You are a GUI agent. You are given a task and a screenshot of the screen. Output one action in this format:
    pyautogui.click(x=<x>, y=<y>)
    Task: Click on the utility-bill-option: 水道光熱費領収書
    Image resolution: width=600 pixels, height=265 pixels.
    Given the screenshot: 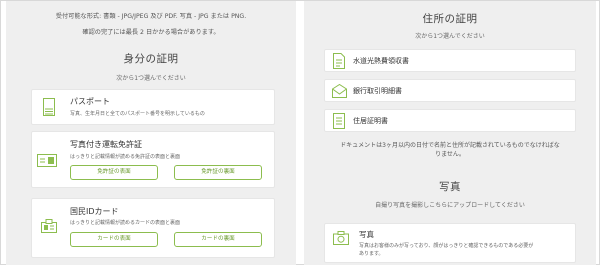 What is the action you would take?
    pyautogui.click(x=450, y=60)
    